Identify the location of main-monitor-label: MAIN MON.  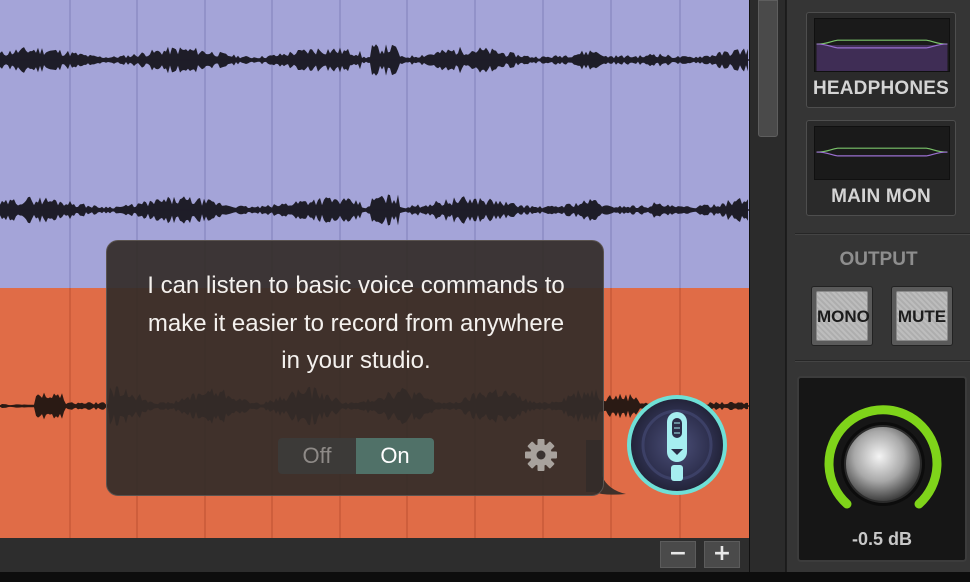
(881, 196).